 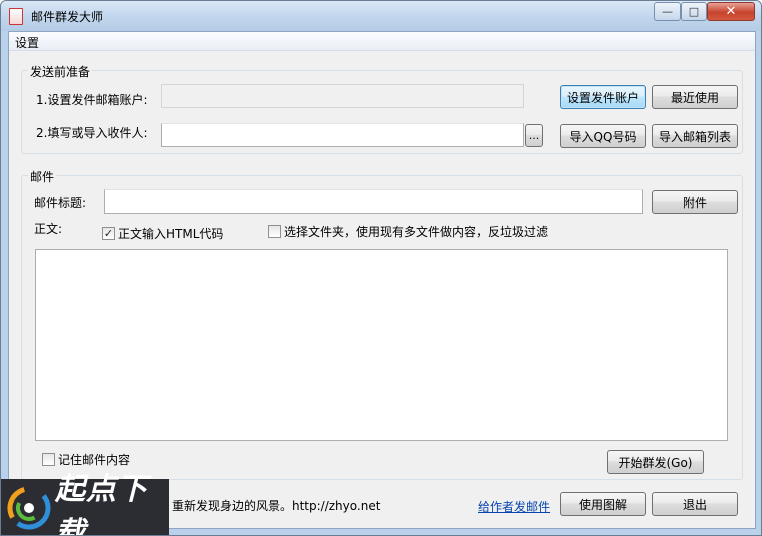 I want to click on logo-swirl-icon, so click(x=29, y=508).